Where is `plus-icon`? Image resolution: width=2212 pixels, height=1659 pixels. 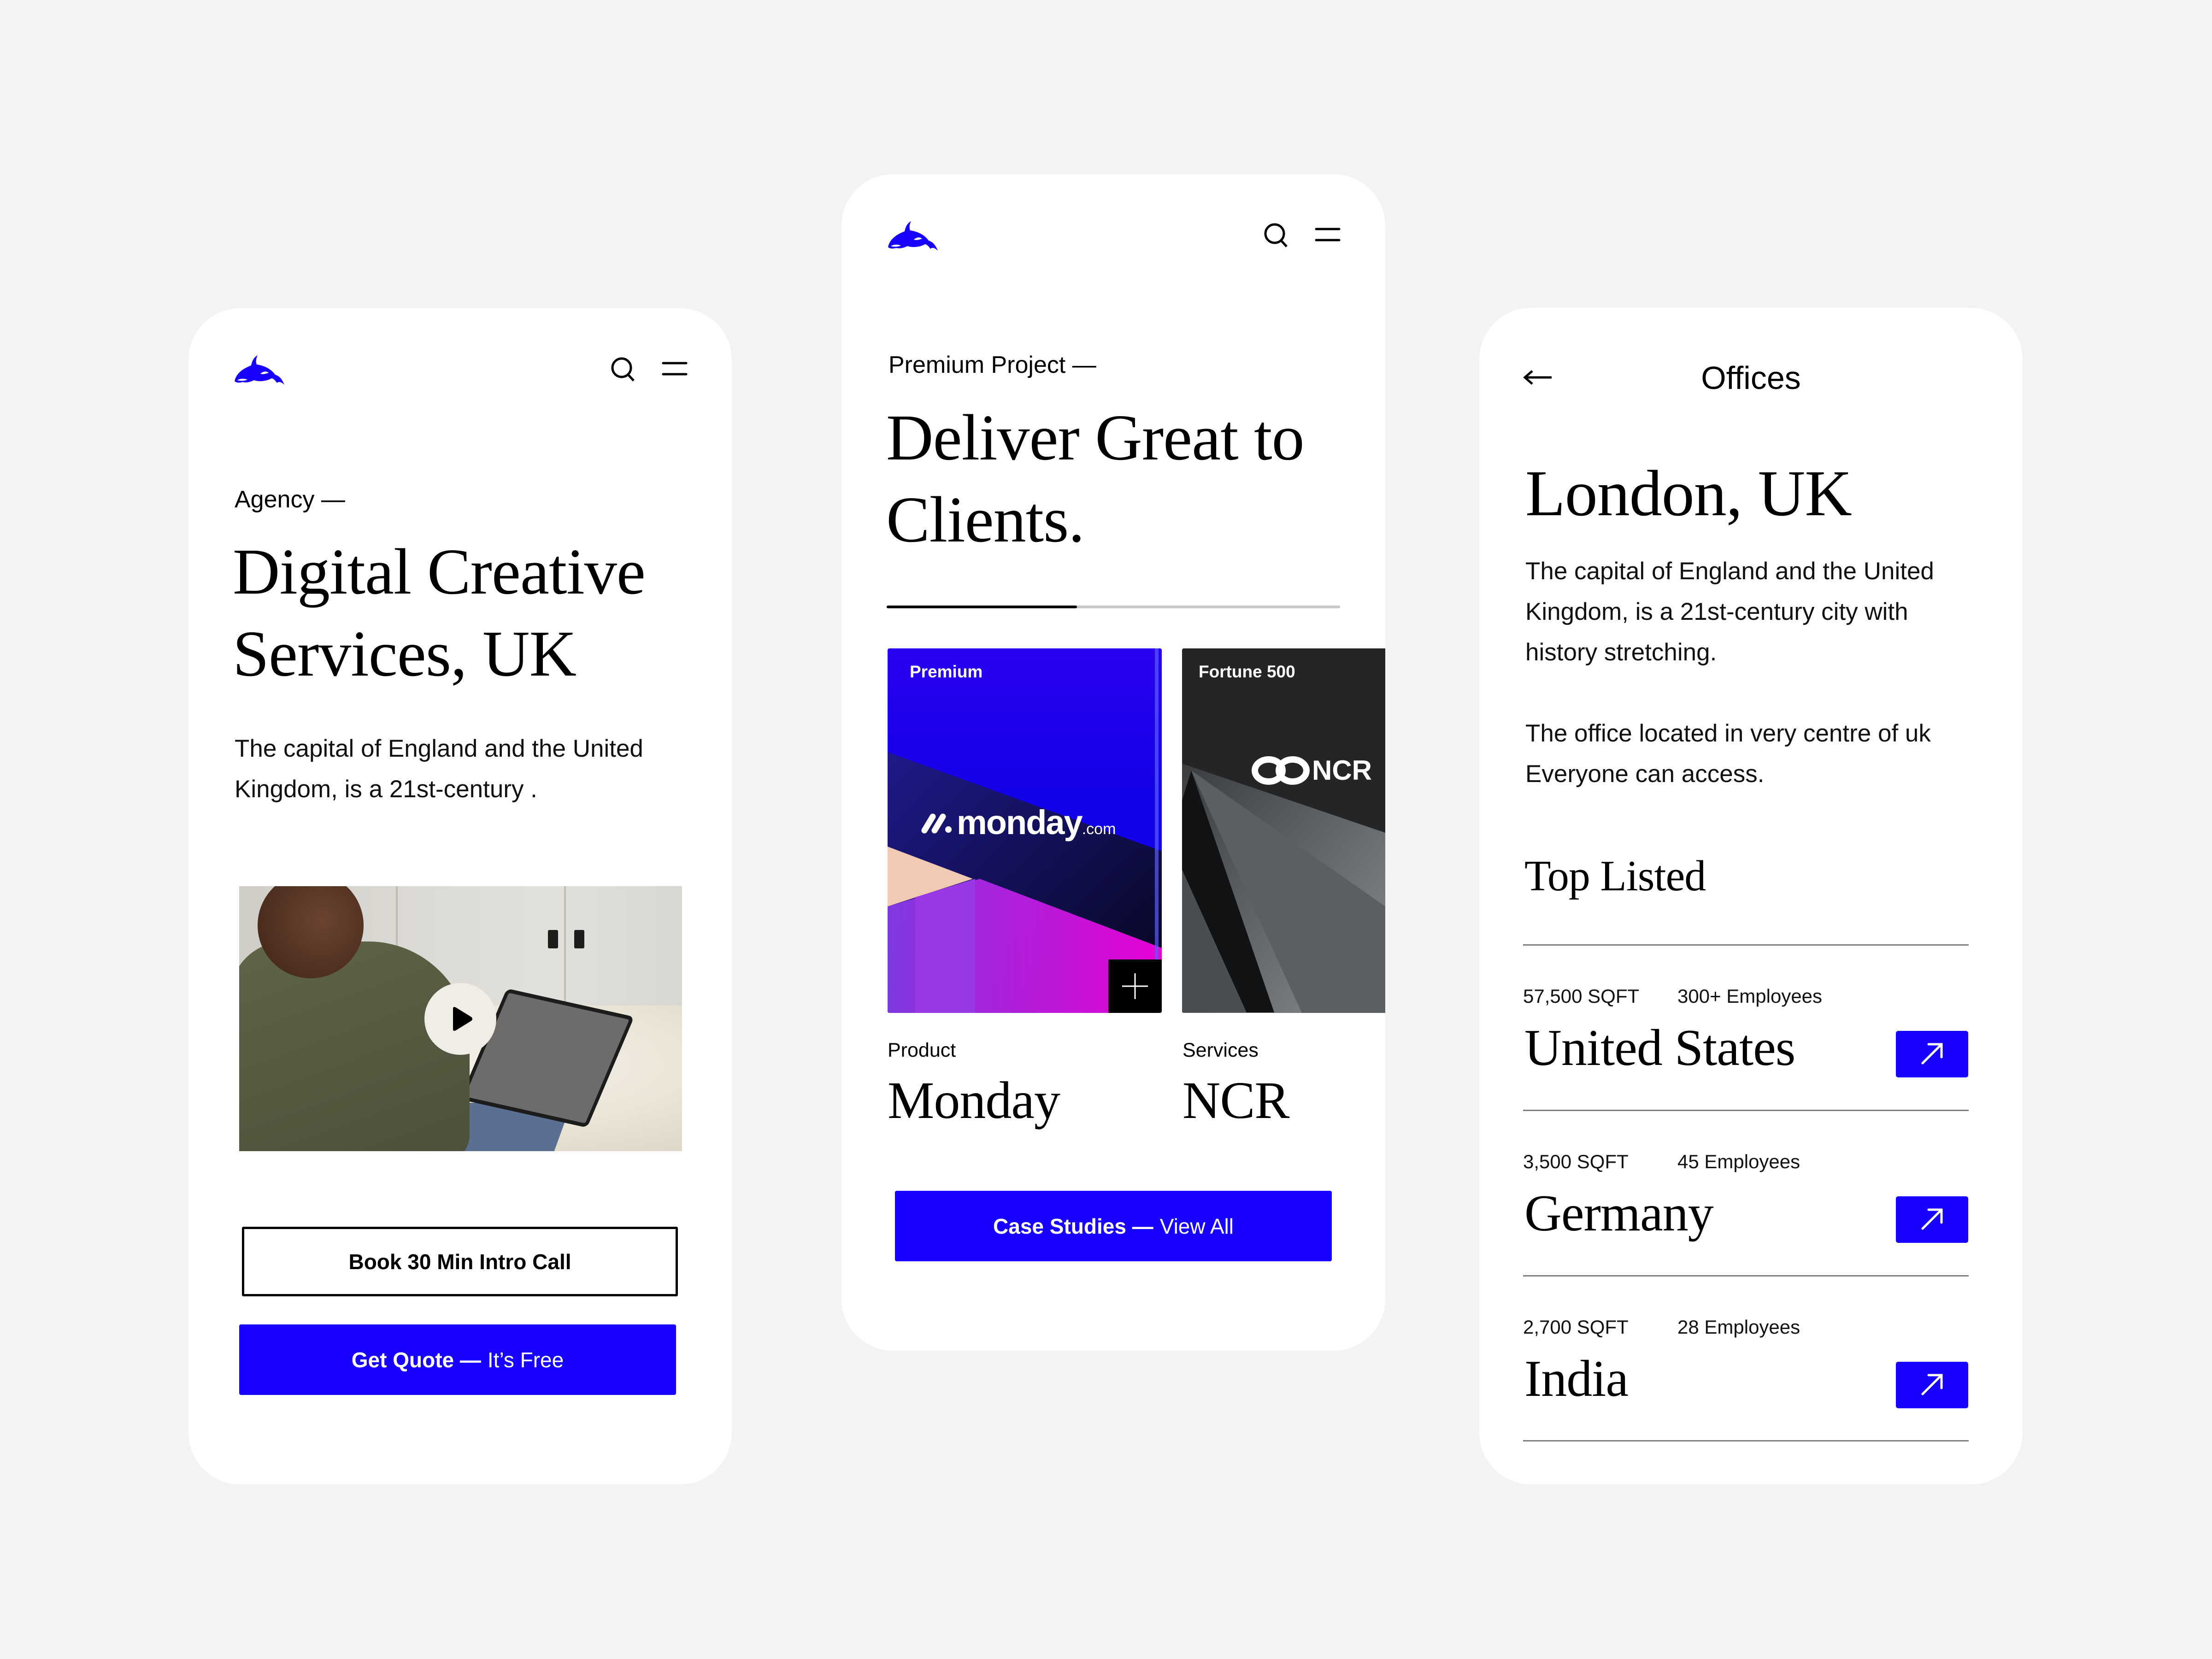
plus-icon is located at coordinates (1135, 986).